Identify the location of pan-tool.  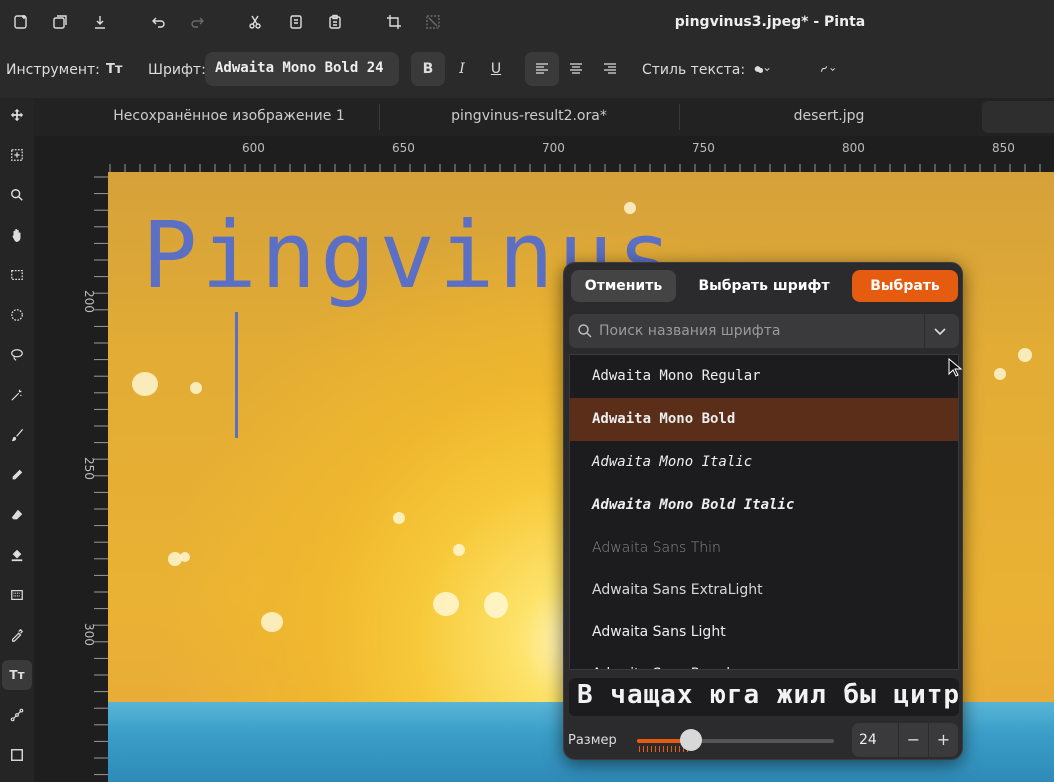
(17, 235).